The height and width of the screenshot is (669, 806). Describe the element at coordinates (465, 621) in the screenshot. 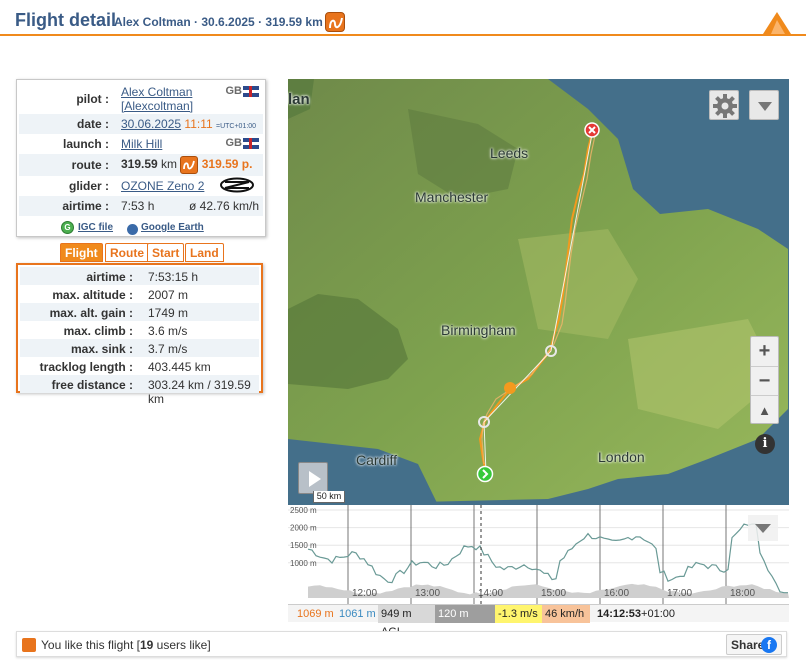

I see `ground-altitude: 120 m GND` at that location.